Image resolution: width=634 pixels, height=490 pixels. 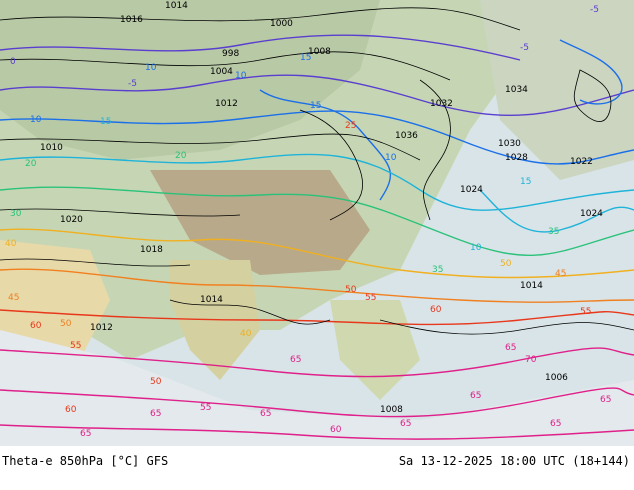 I want to click on pressure-label: 1022, so click(x=581, y=162).